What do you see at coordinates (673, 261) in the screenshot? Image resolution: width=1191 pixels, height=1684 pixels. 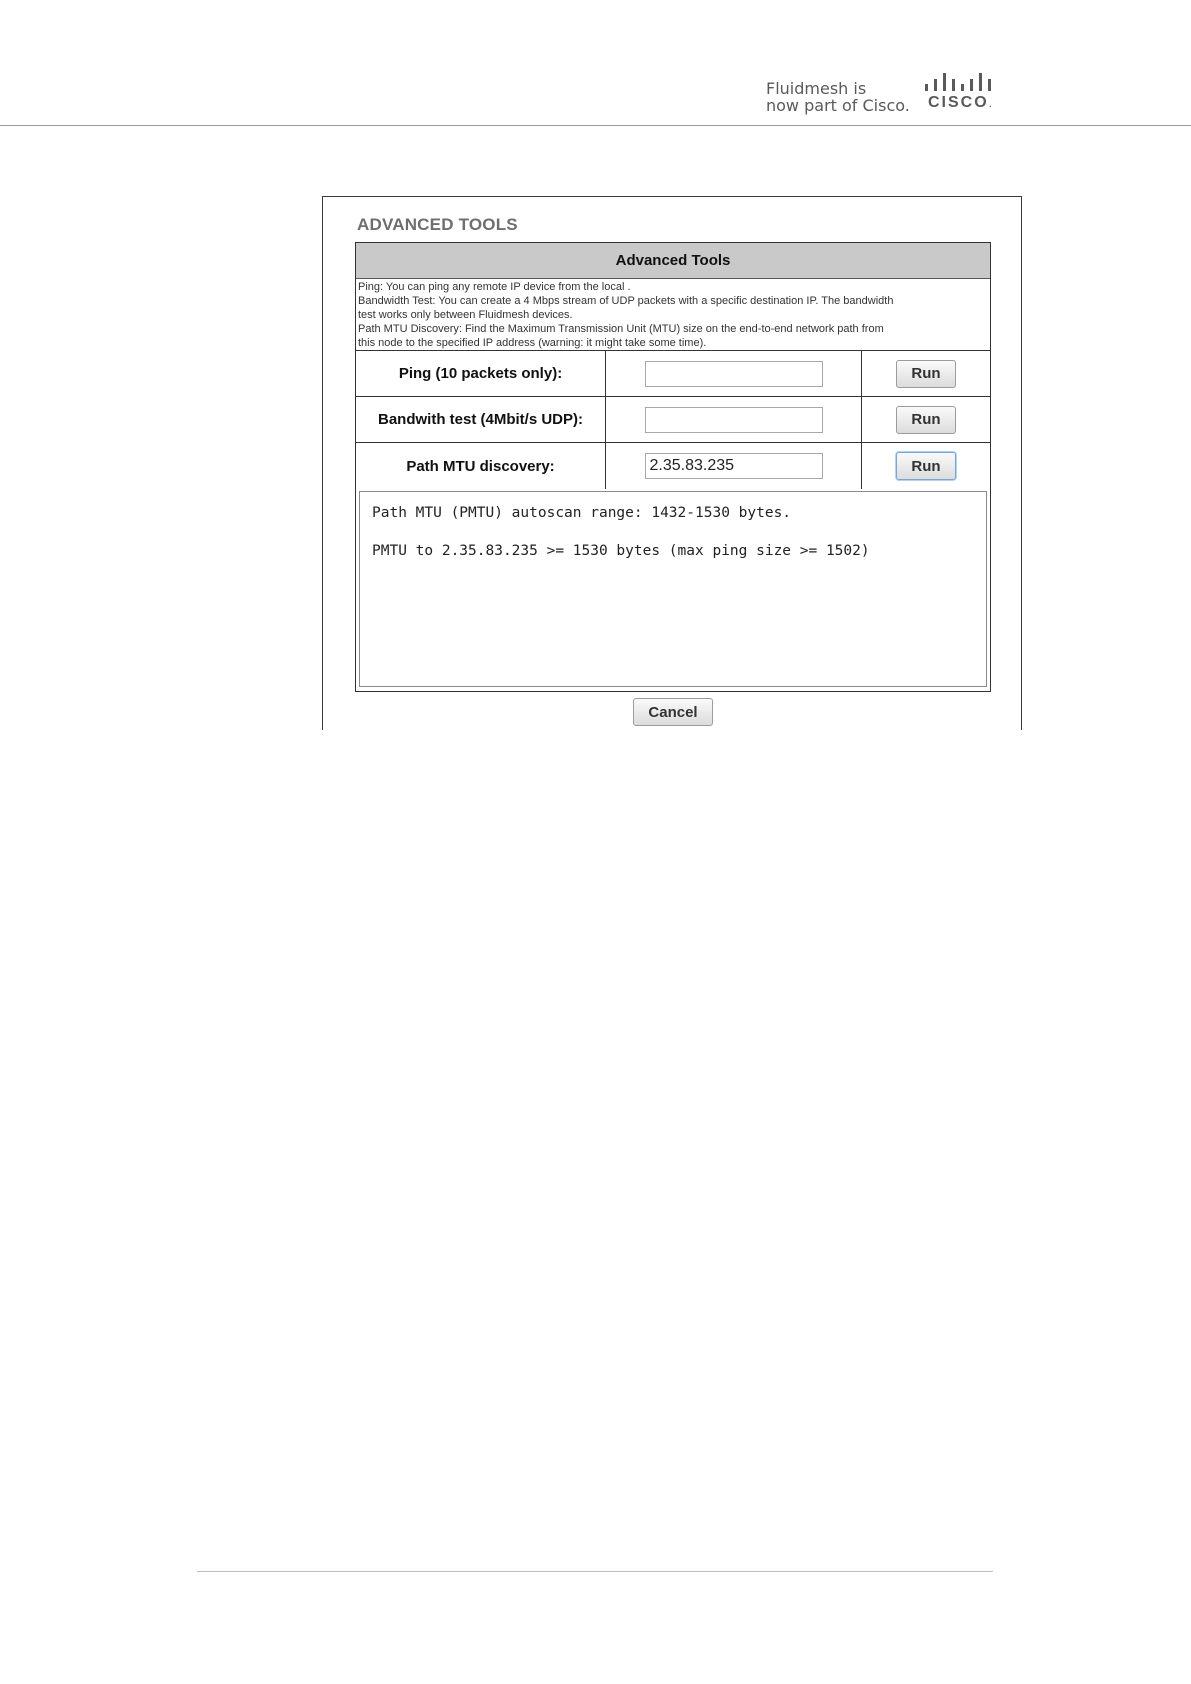 I see `panel-header: Advanced Tools` at bounding box center [673, 261].